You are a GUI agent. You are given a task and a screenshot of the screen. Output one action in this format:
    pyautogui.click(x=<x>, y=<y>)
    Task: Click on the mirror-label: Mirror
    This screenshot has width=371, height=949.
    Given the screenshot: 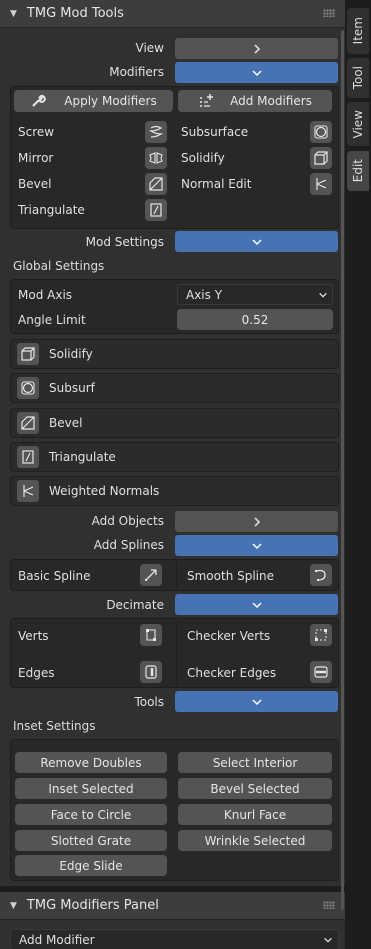 What is the action you would take?
    pyautogui.click(x=36, y=158)
    